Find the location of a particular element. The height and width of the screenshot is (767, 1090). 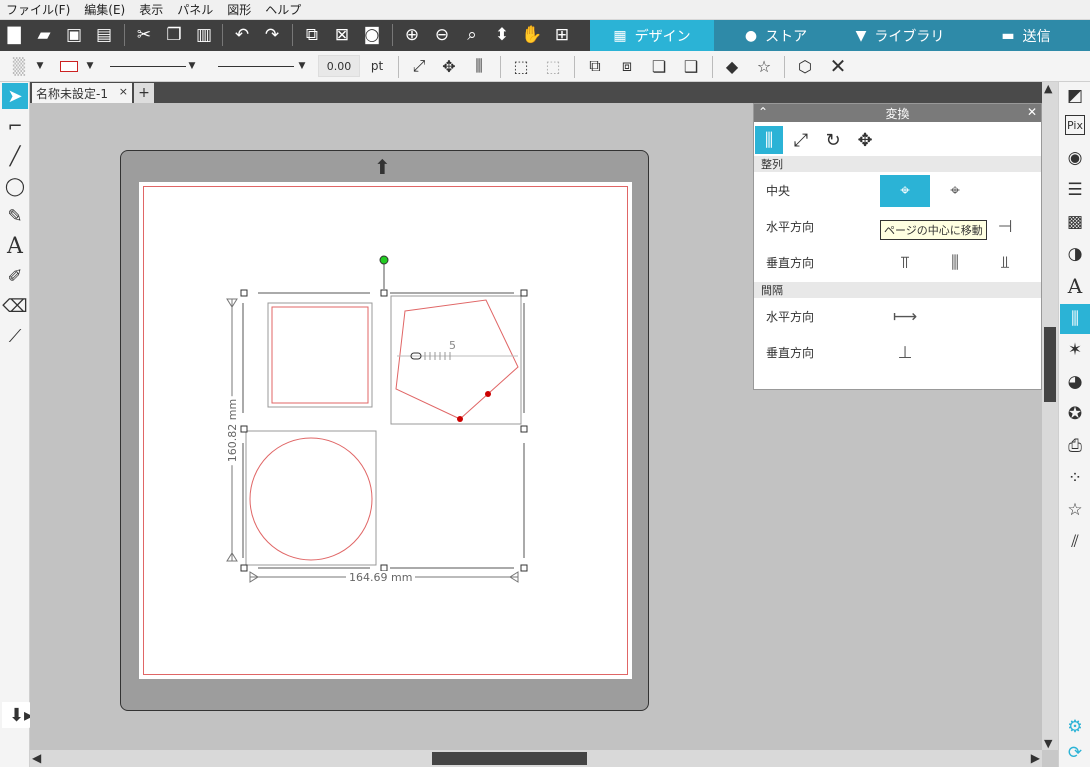

modify-icon: ◕ is located at coordinates (1075, 382).